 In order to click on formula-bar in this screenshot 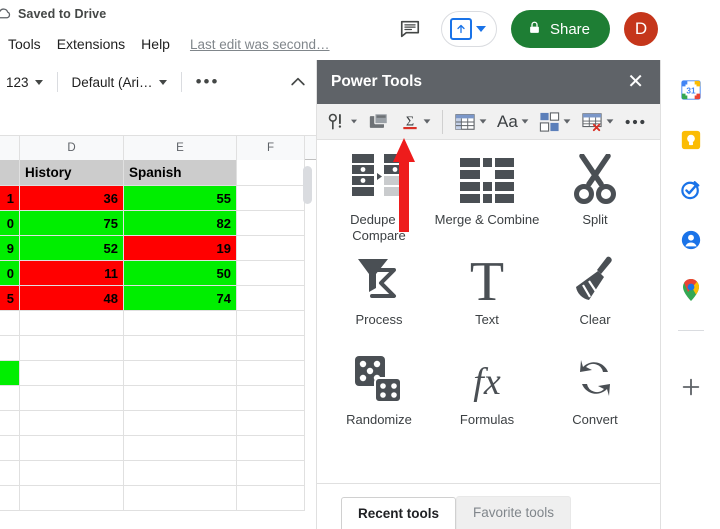, I will do `click(158, 120)`.